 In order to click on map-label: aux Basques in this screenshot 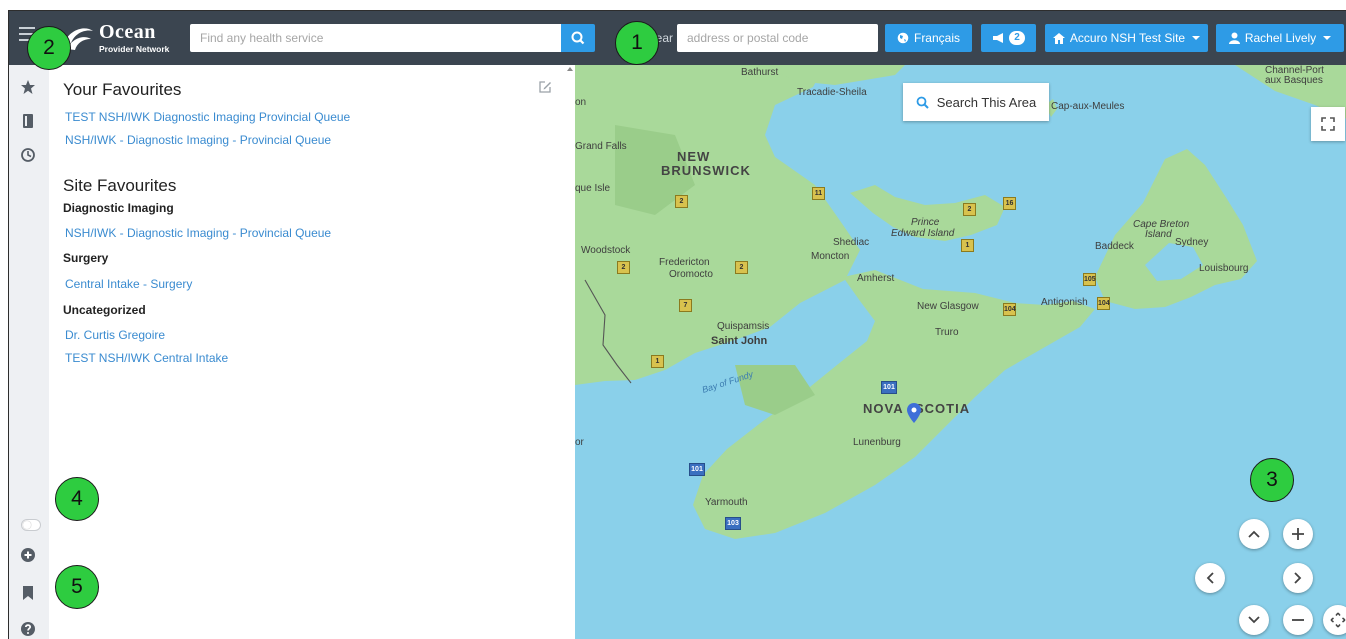, I will do `click(1294, 80)`.